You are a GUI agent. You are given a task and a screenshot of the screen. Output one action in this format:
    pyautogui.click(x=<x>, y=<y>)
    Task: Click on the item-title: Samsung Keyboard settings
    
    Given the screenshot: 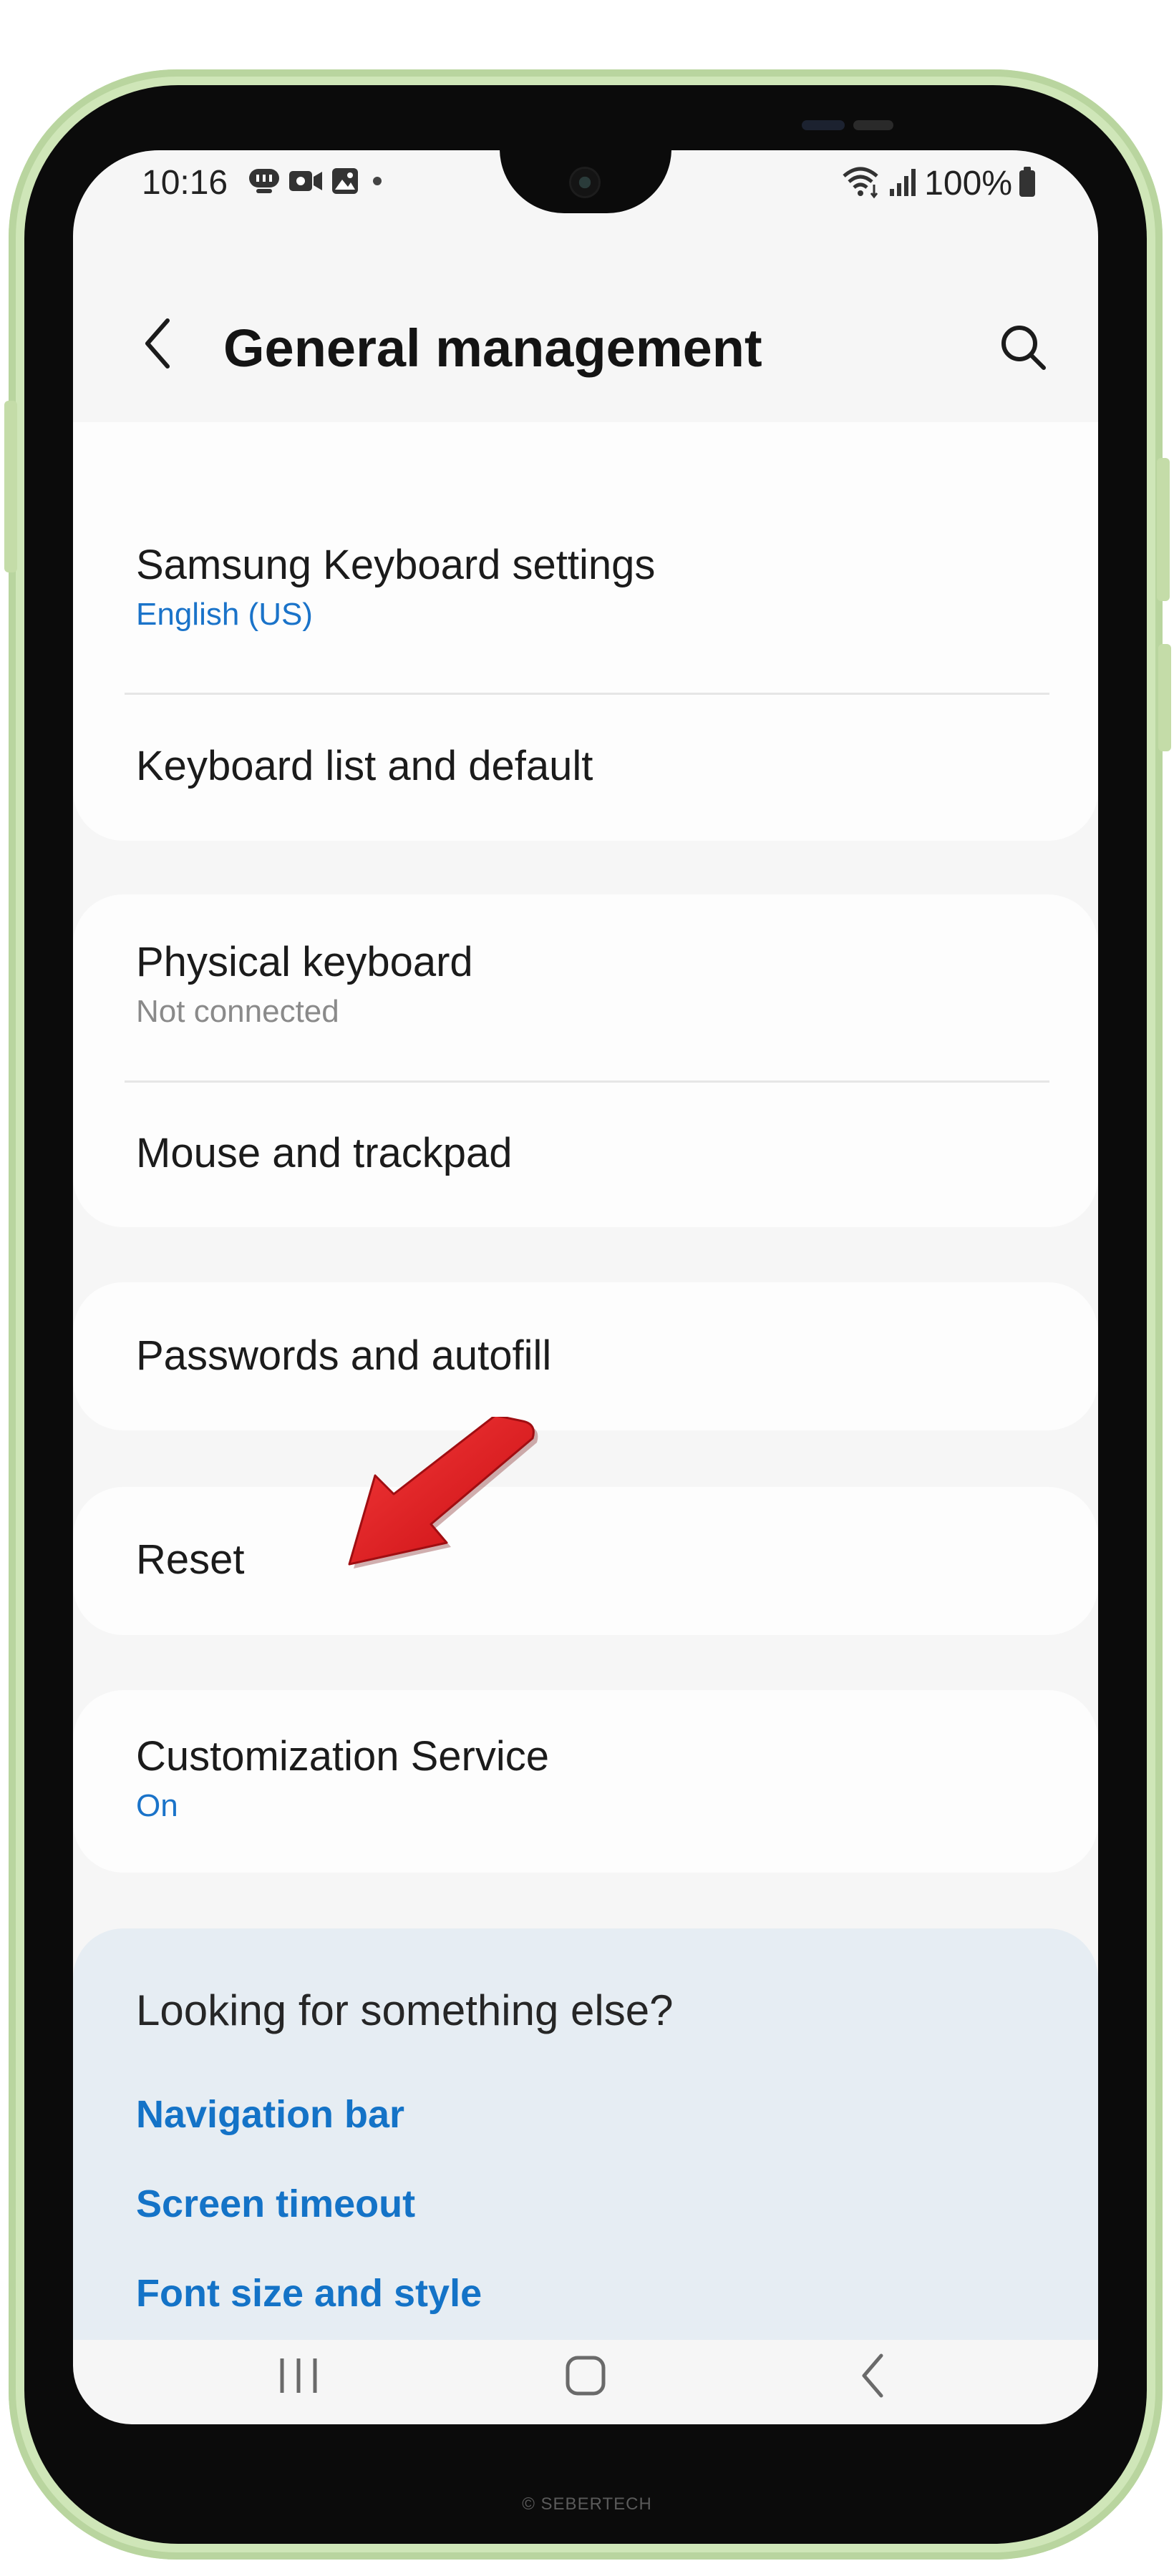 What is the action you would take?
    pyautogui.click(x=396, y=565)
    